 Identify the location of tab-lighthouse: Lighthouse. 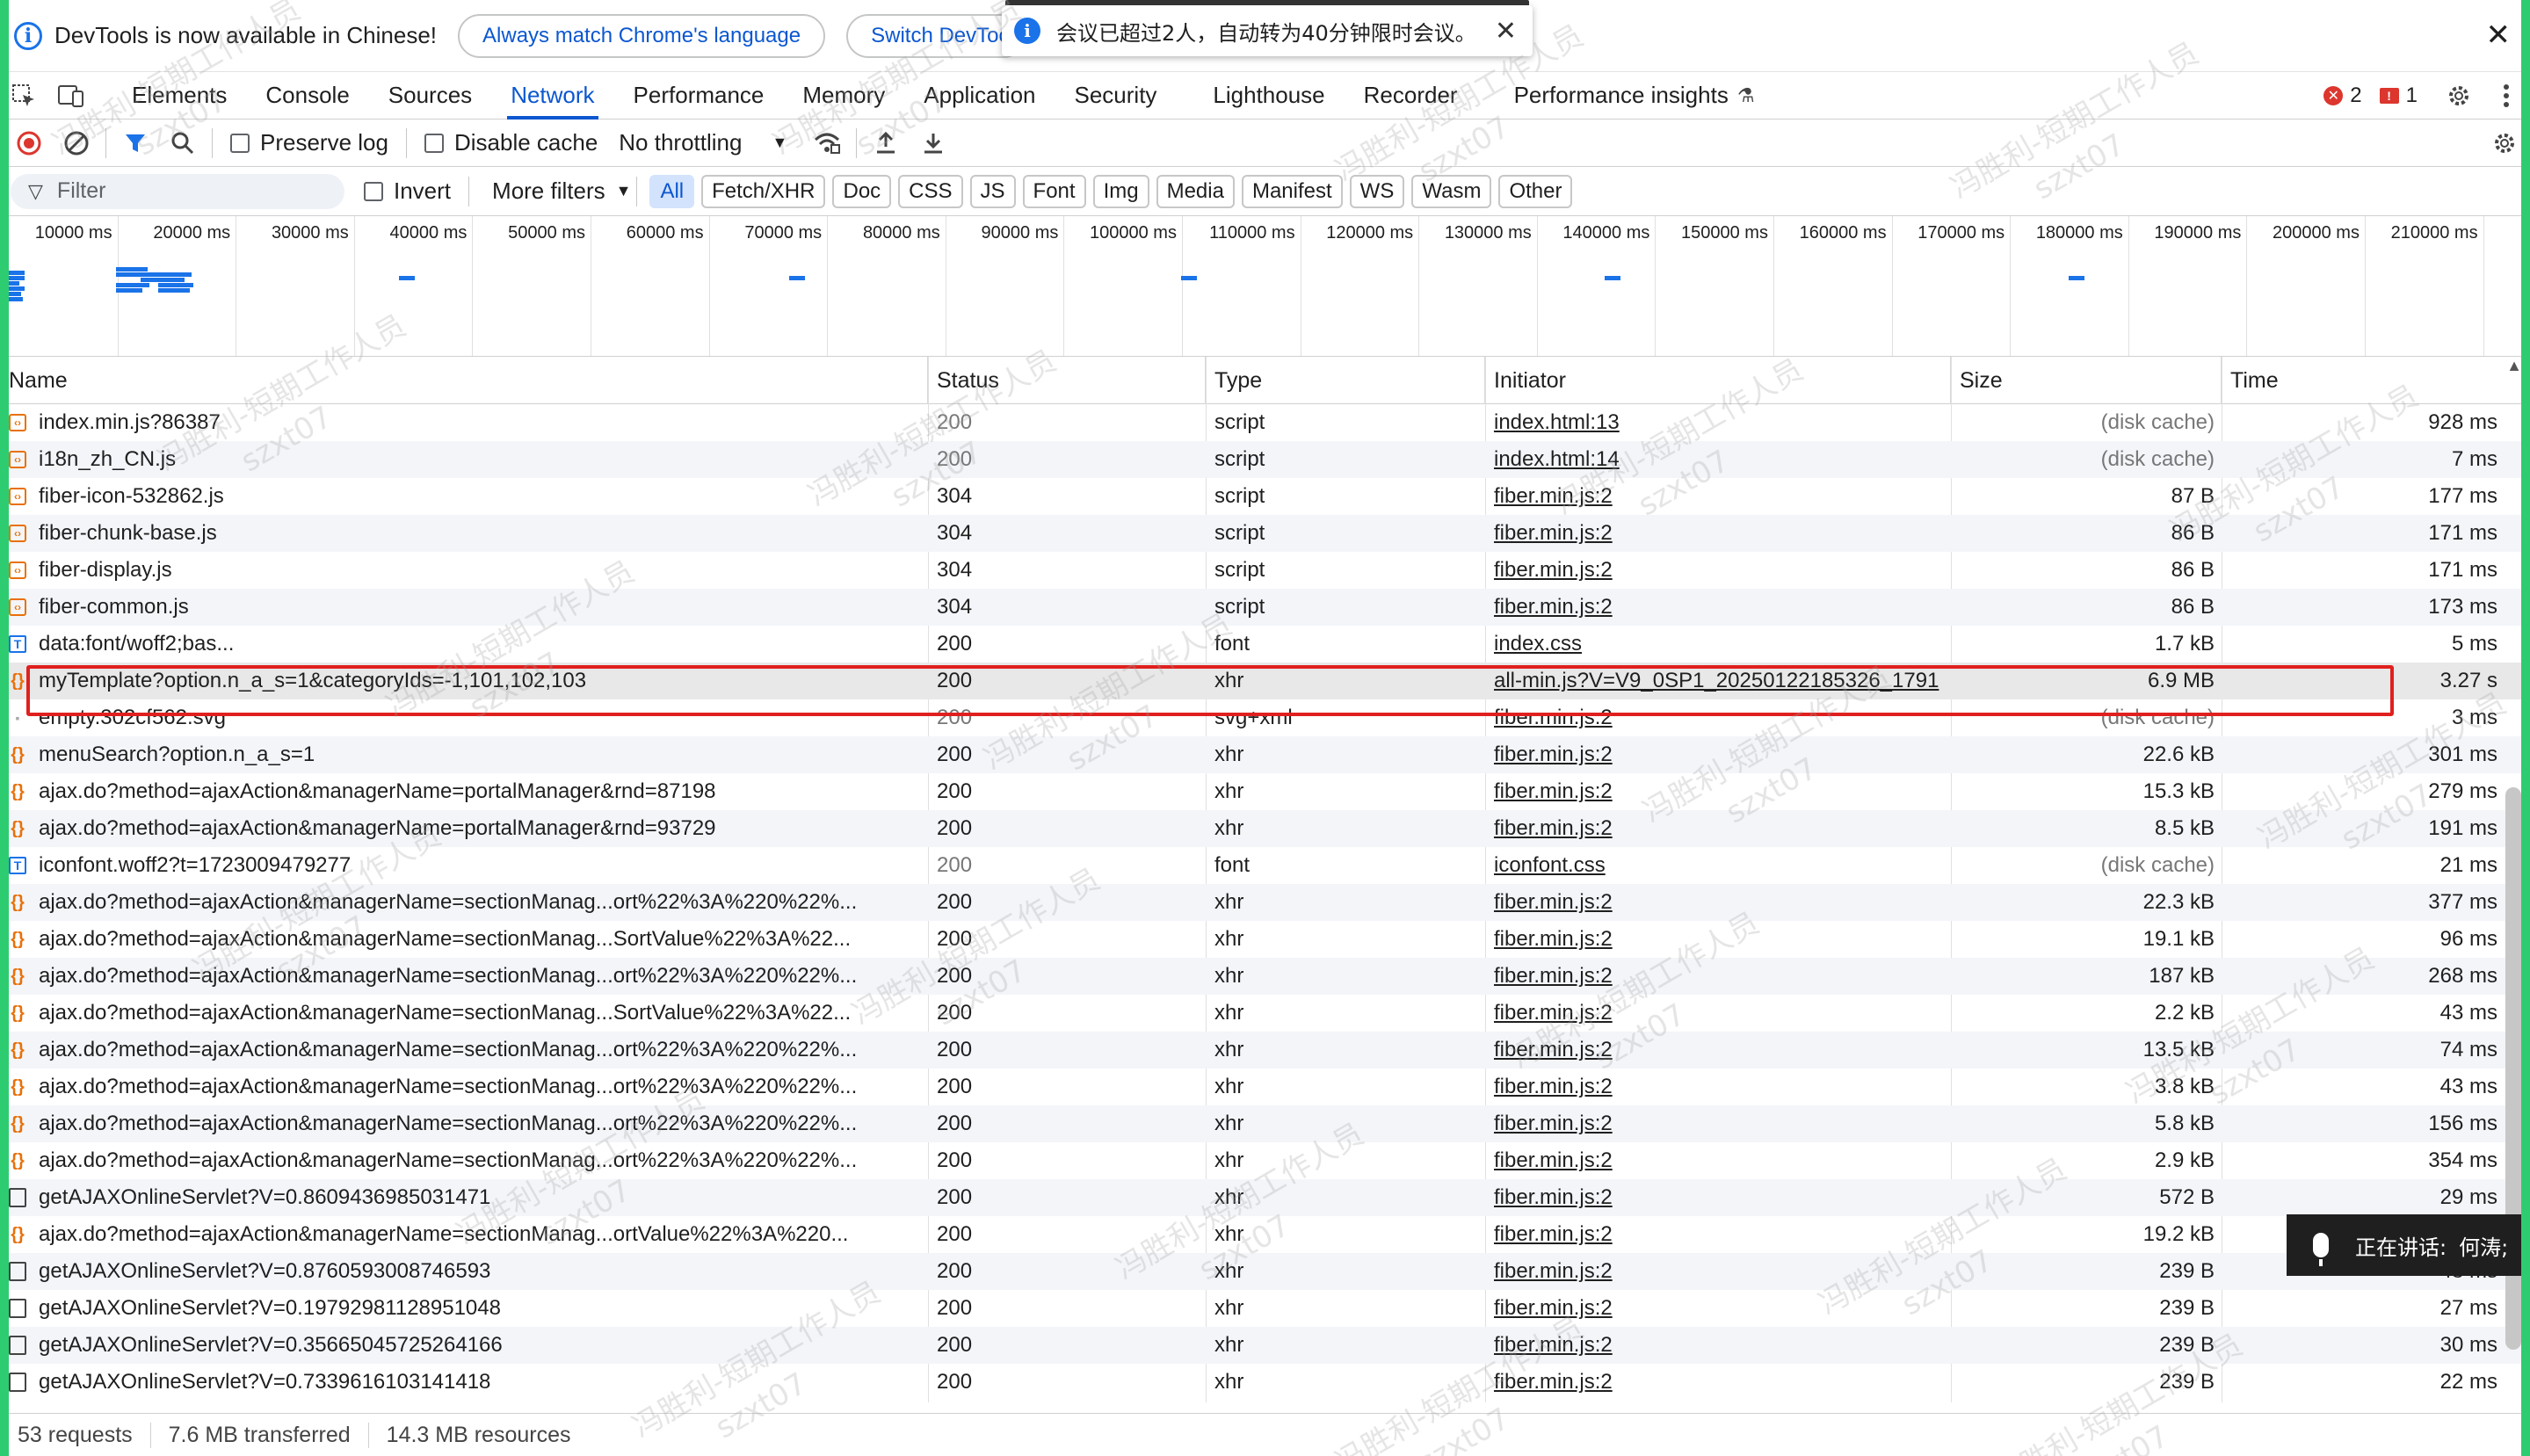
(1268, 96).